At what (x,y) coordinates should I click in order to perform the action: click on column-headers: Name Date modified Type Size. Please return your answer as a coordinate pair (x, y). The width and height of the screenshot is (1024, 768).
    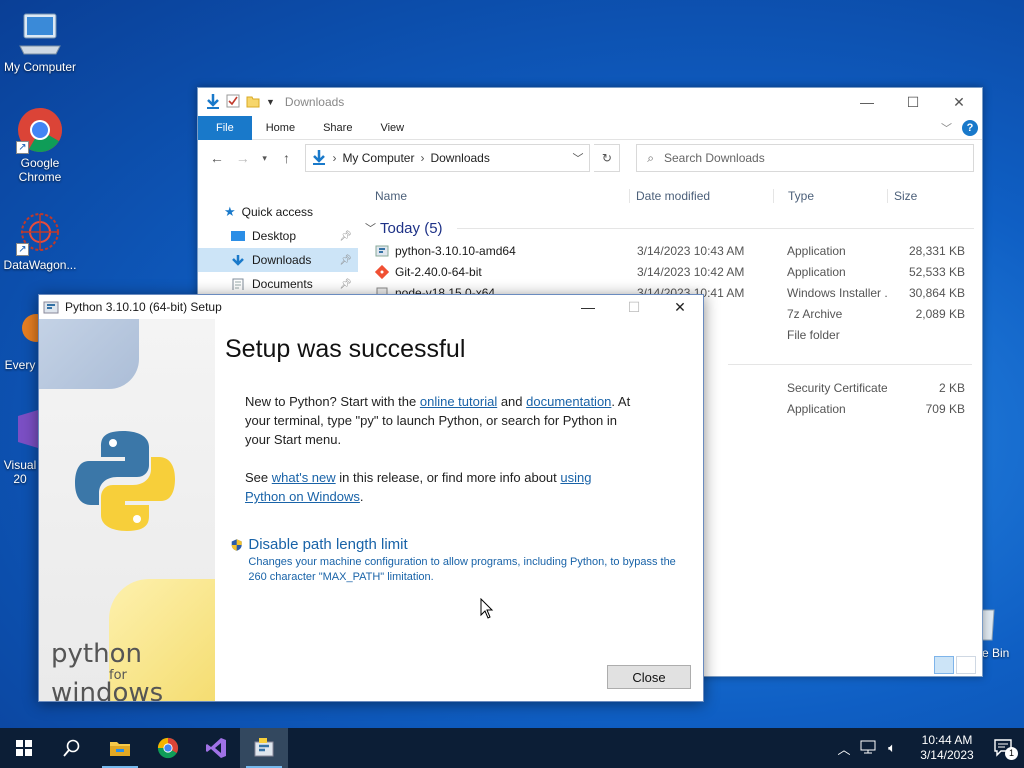
    Looking at the image, I should click on (672, 196).